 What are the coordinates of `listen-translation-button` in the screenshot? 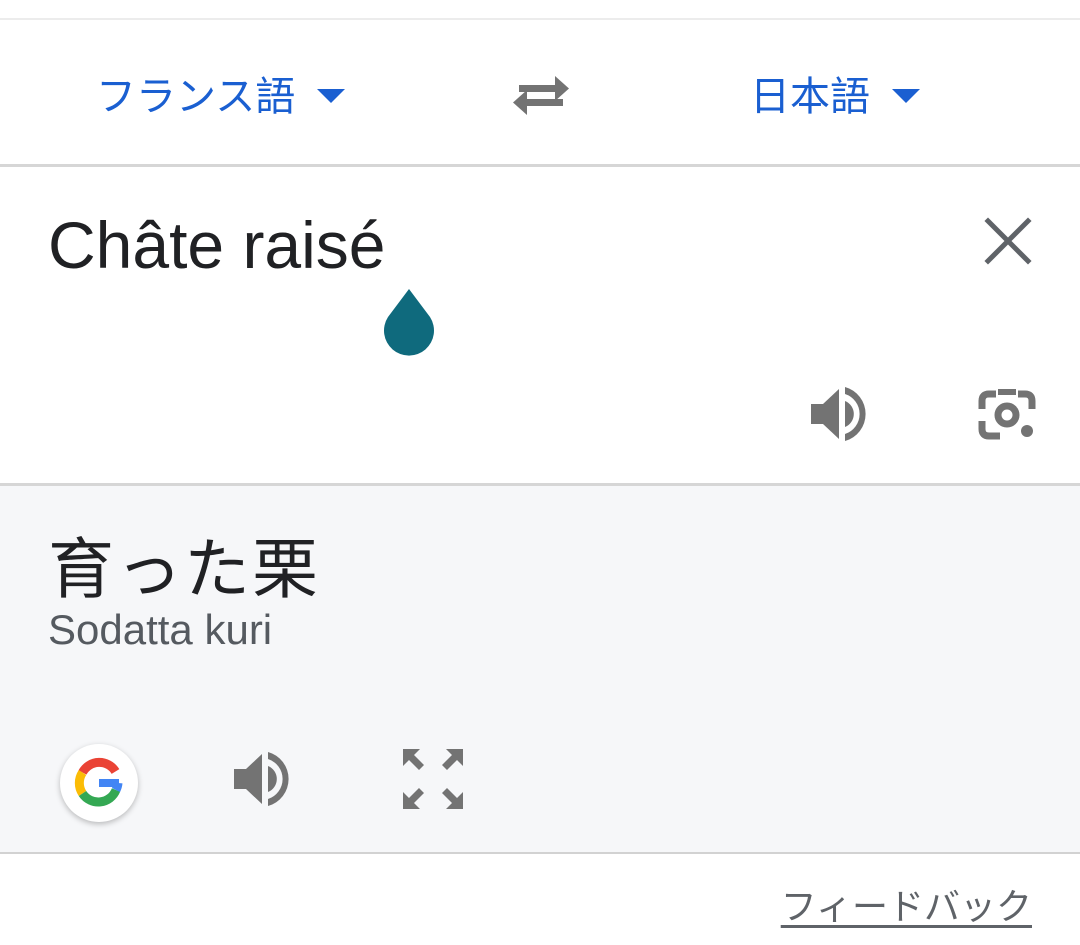 It's located at (263, 779).